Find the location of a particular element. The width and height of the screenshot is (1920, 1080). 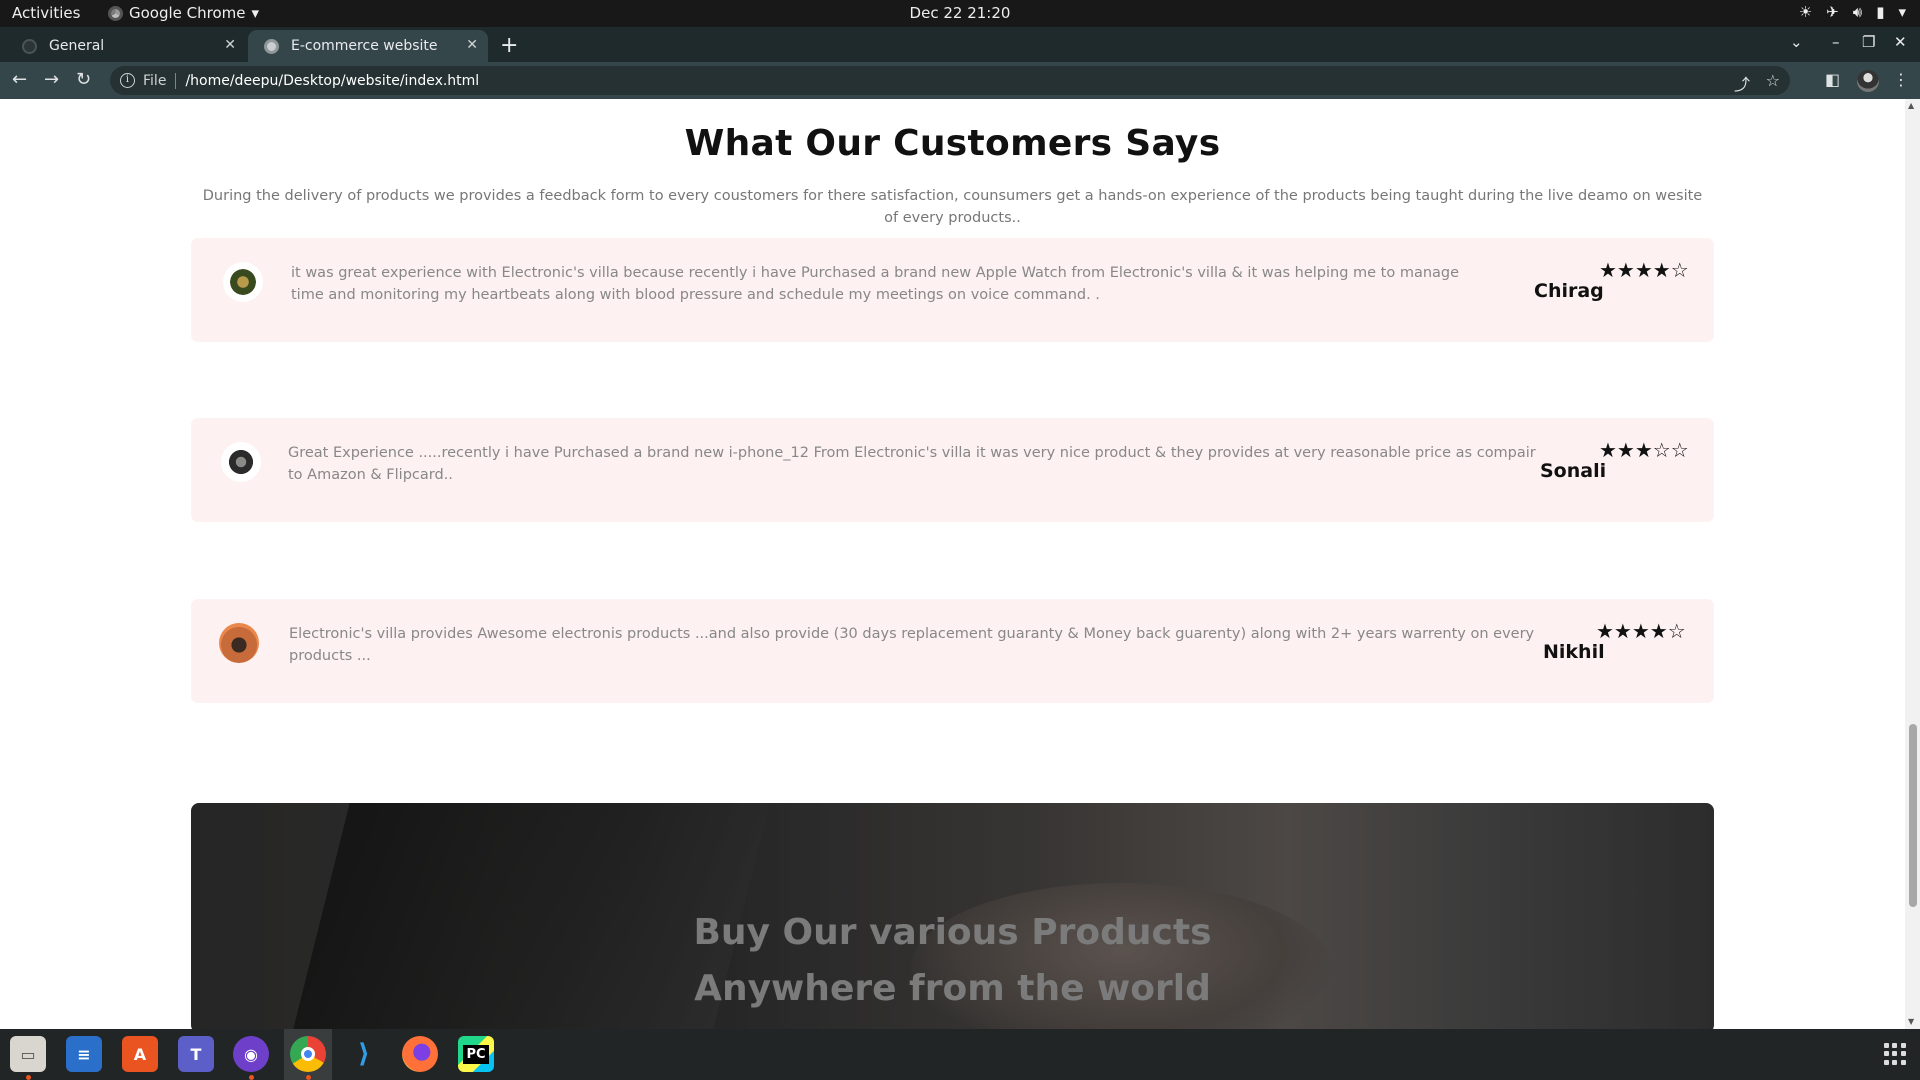

firefox-icon is located at coordinates (420, 1054).